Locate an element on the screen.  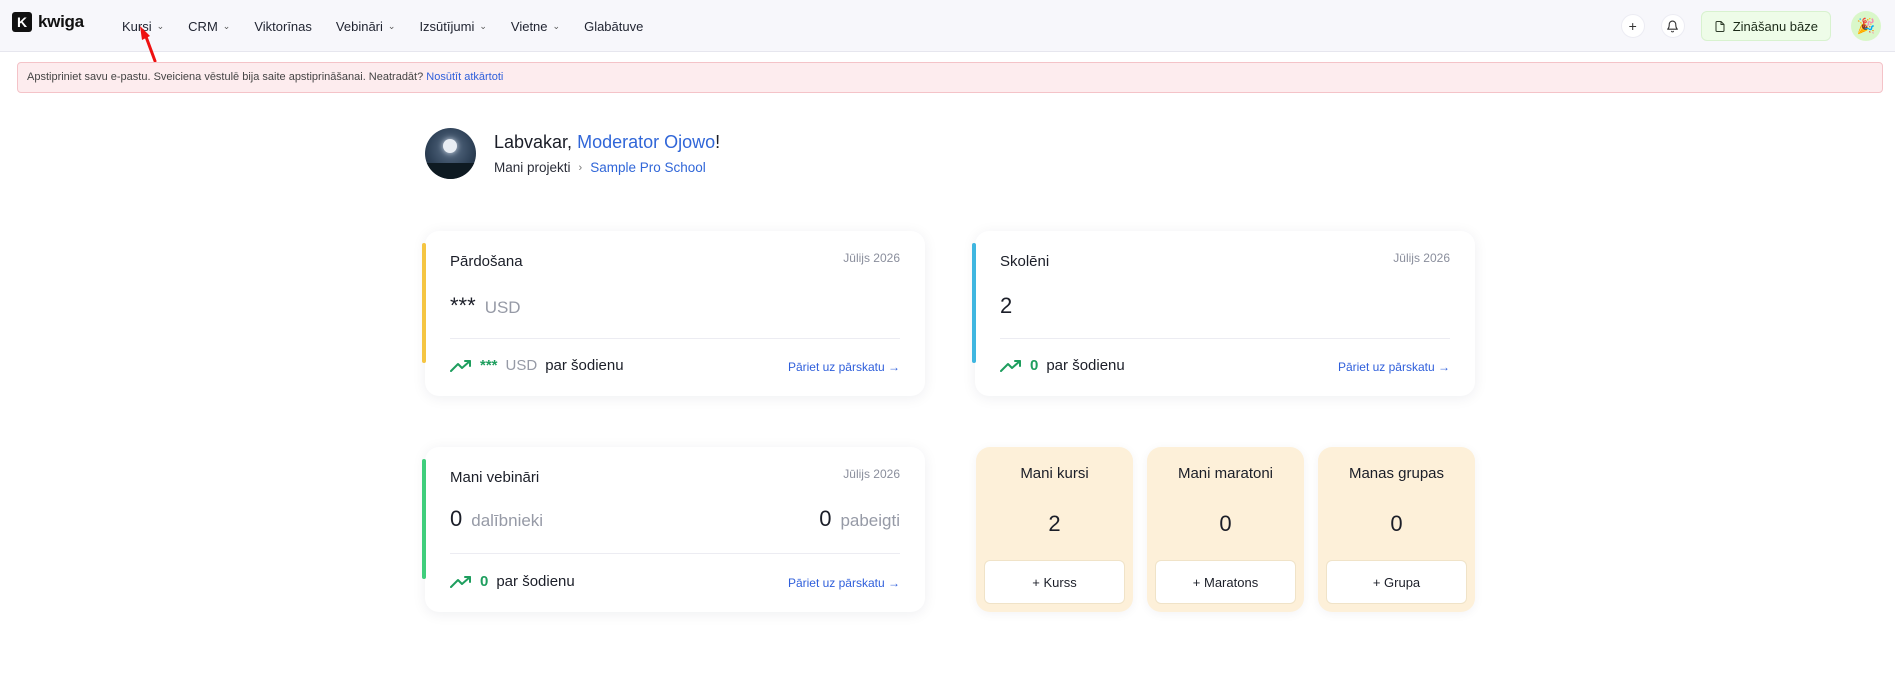
user-name: Moderator Ojowo is located at coordinates (646, 142).